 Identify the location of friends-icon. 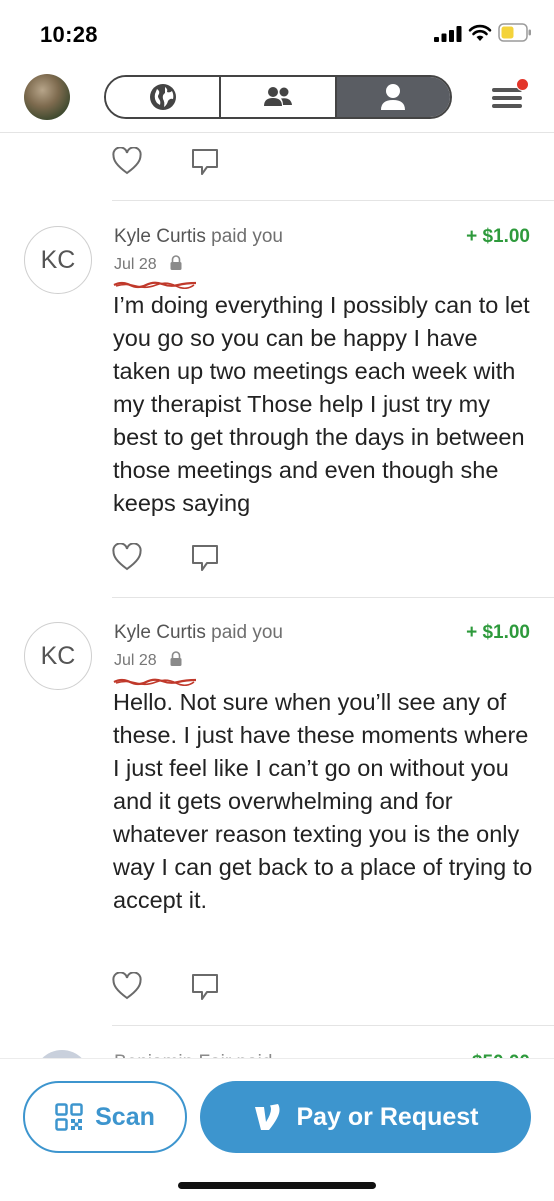
(277, 96).